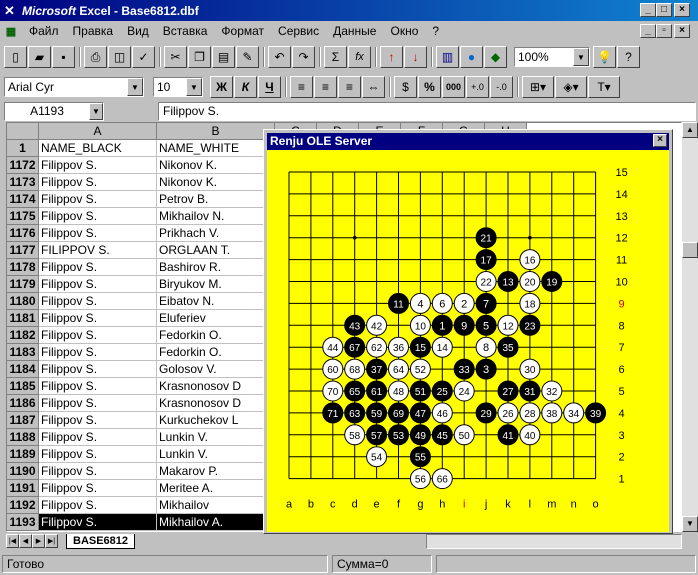 The image size is (698, 575). What do you see at coordinates (175, 57) in the screenshot?
I see `cut-icon: ✂` at bounding box center [175, 57].